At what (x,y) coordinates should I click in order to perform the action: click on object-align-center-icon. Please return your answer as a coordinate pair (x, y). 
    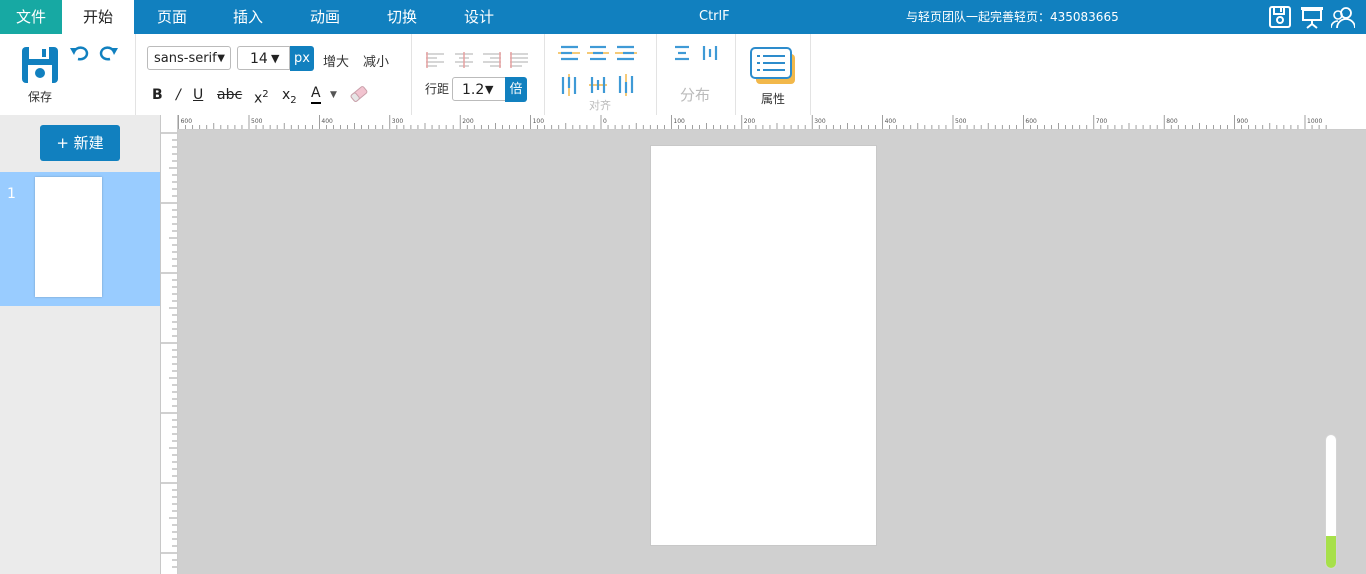
    Looking at the image, I should click on (598, 53).